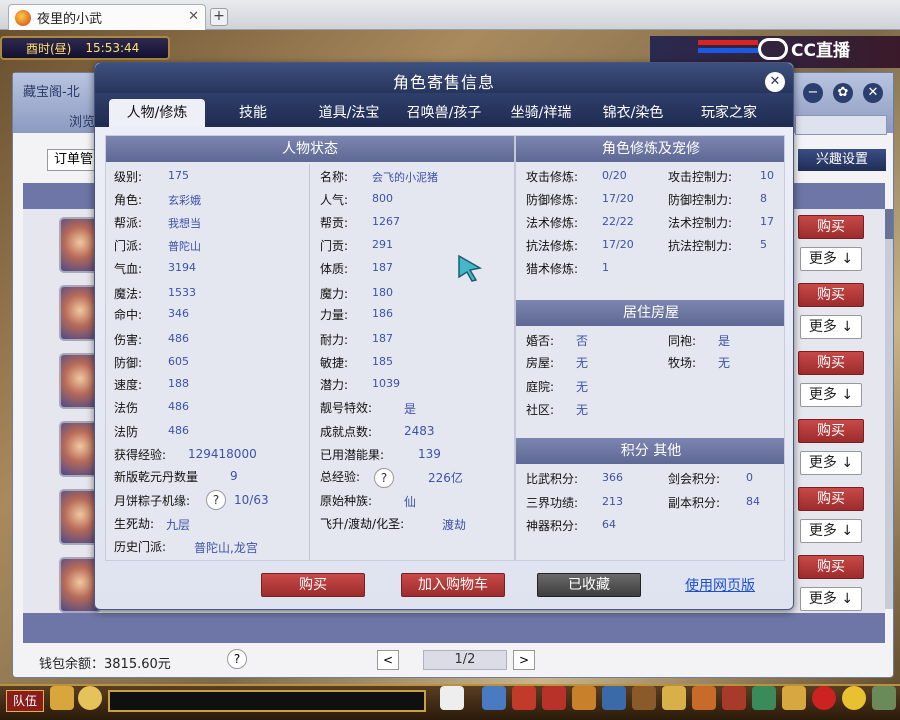  What do you see at coordinates (62, 698) in the screenshot?
I see `voice-icon` at bounding box center [62, 698].